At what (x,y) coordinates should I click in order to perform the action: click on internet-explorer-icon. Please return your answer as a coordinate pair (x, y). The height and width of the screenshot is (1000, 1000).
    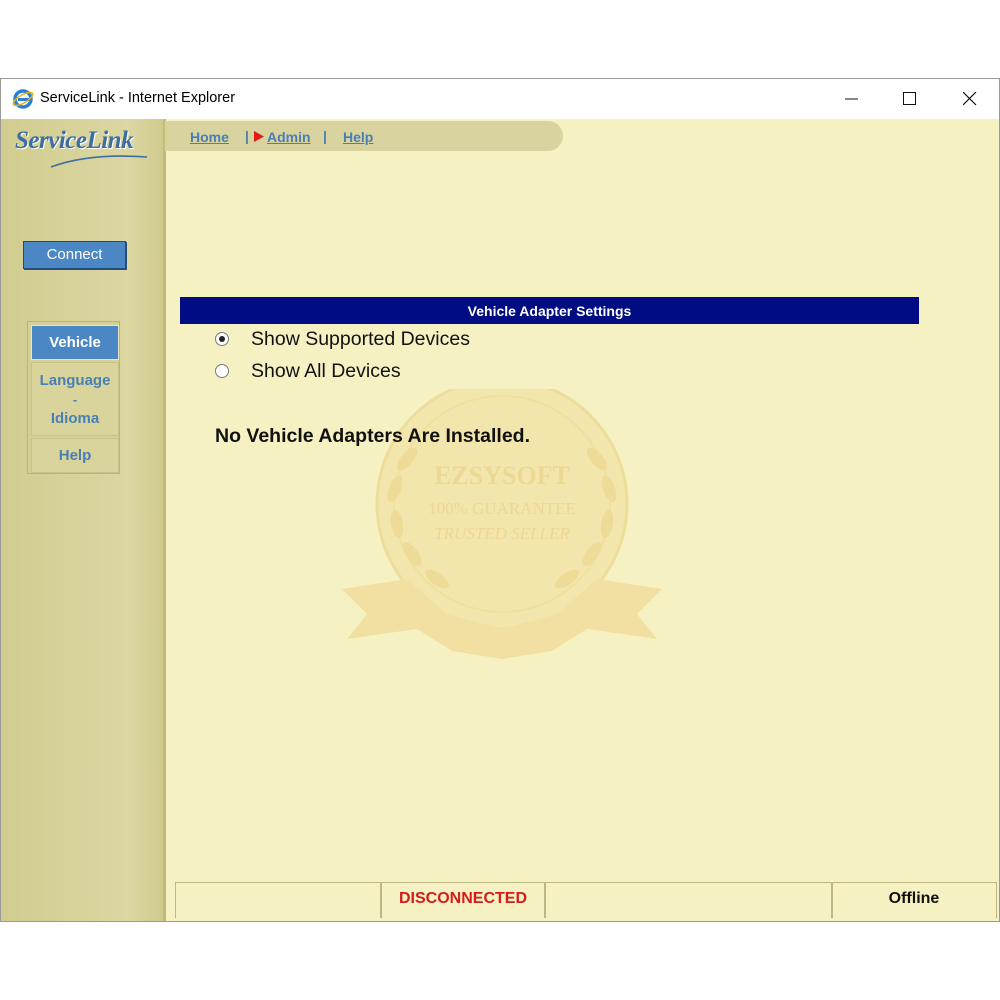
    Looking at the image, I should click on (23, 99).